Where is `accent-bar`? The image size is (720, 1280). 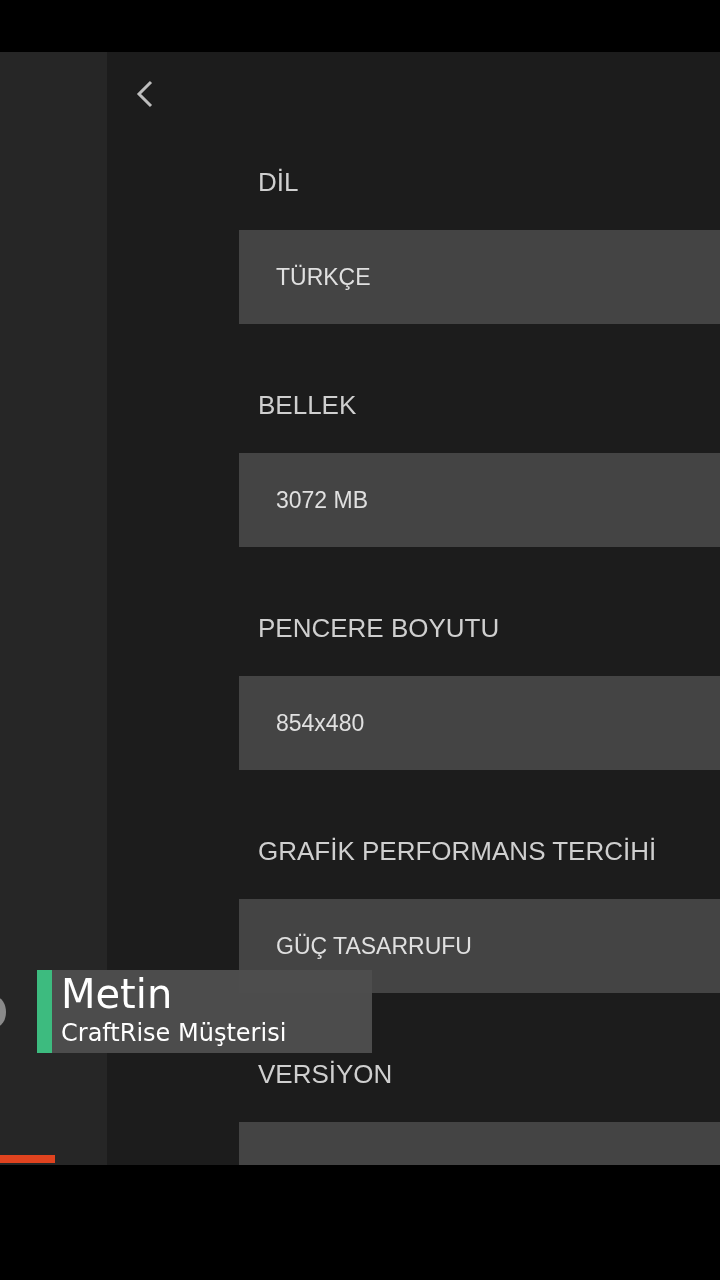 accent-bar is located at coordinates (27, 1159).